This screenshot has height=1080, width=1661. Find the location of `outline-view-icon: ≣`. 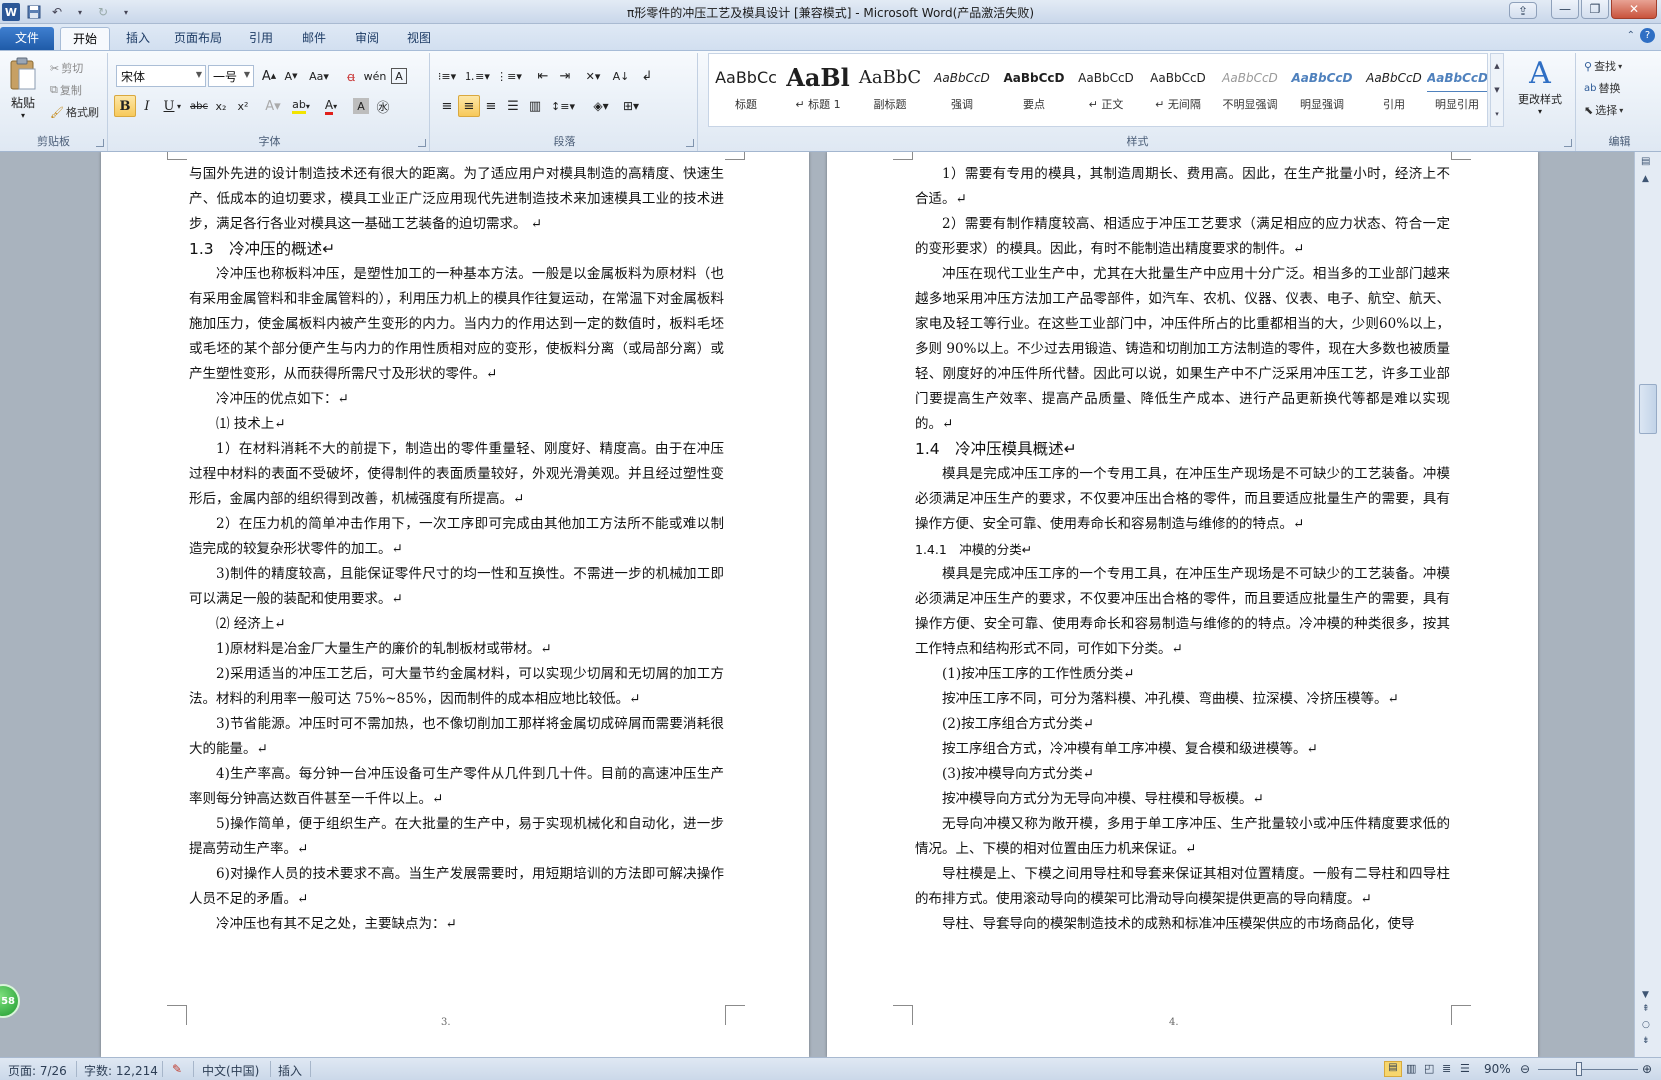

outline-view-icon: ≣ is located at coordinates (1446, 1068).